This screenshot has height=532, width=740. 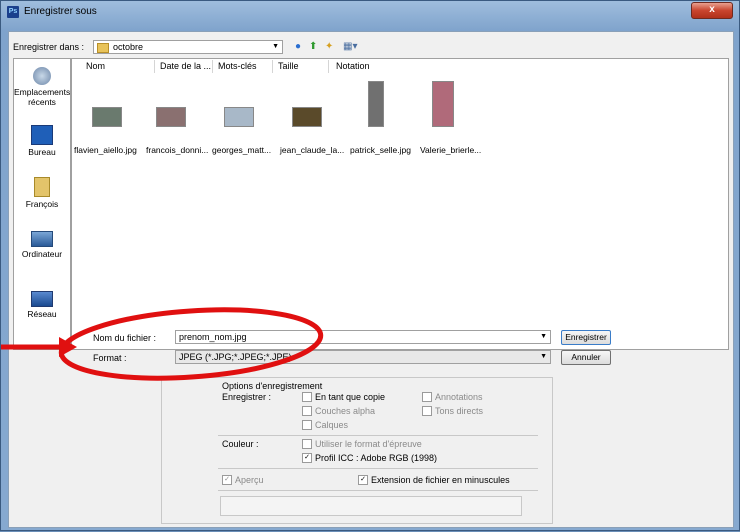 I want to click on save-label: Enregistrer :, so click(x=247, y=397).